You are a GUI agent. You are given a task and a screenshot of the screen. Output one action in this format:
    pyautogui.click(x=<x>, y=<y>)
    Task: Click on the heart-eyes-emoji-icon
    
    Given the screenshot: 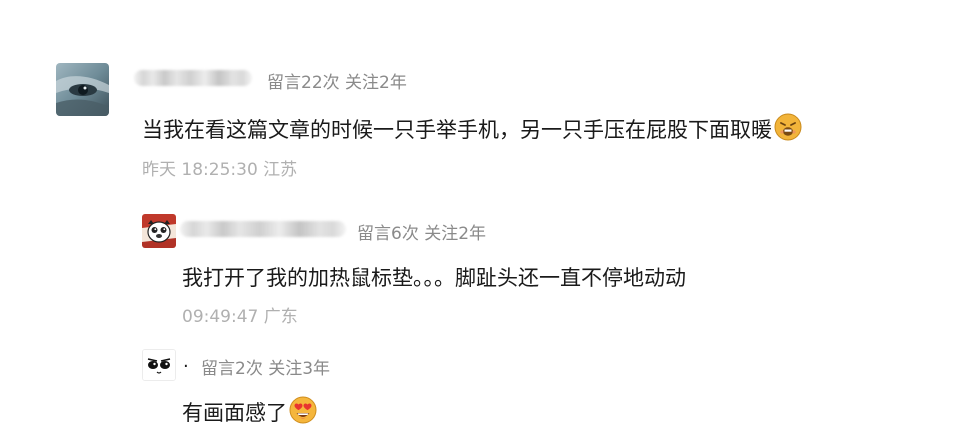 What is the action you would take?
    pyautogui.click(x=303, y=412)
    